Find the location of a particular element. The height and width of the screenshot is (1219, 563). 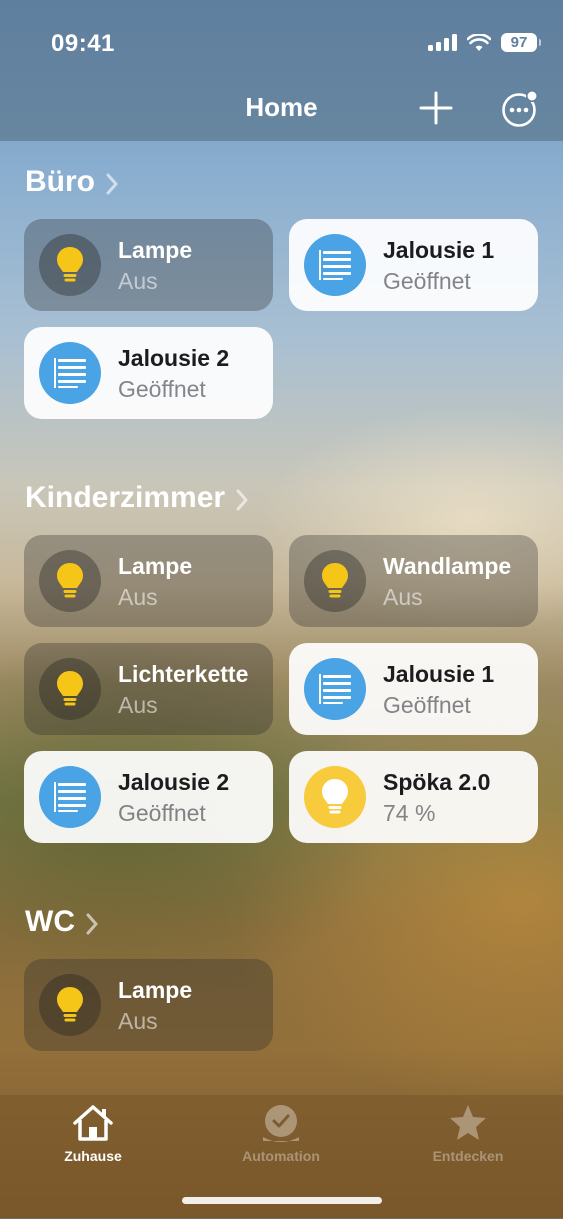

battery-indicator: 97 is located at coordinates (521, 42).